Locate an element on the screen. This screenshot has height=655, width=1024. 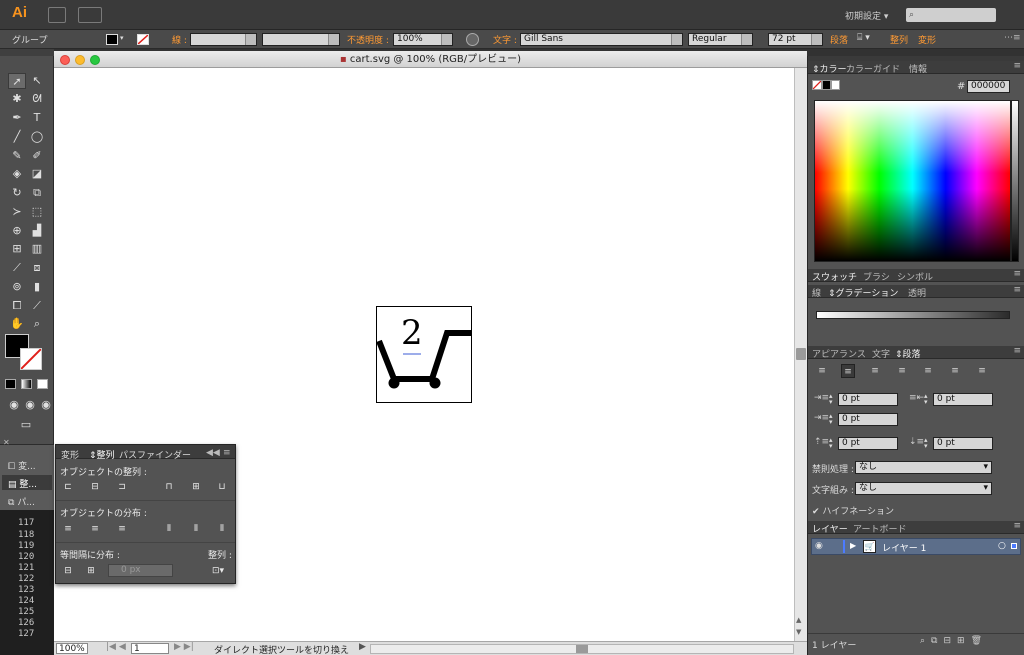
expand-triangle-icon: ▶ is located at coordinates (853, 545).